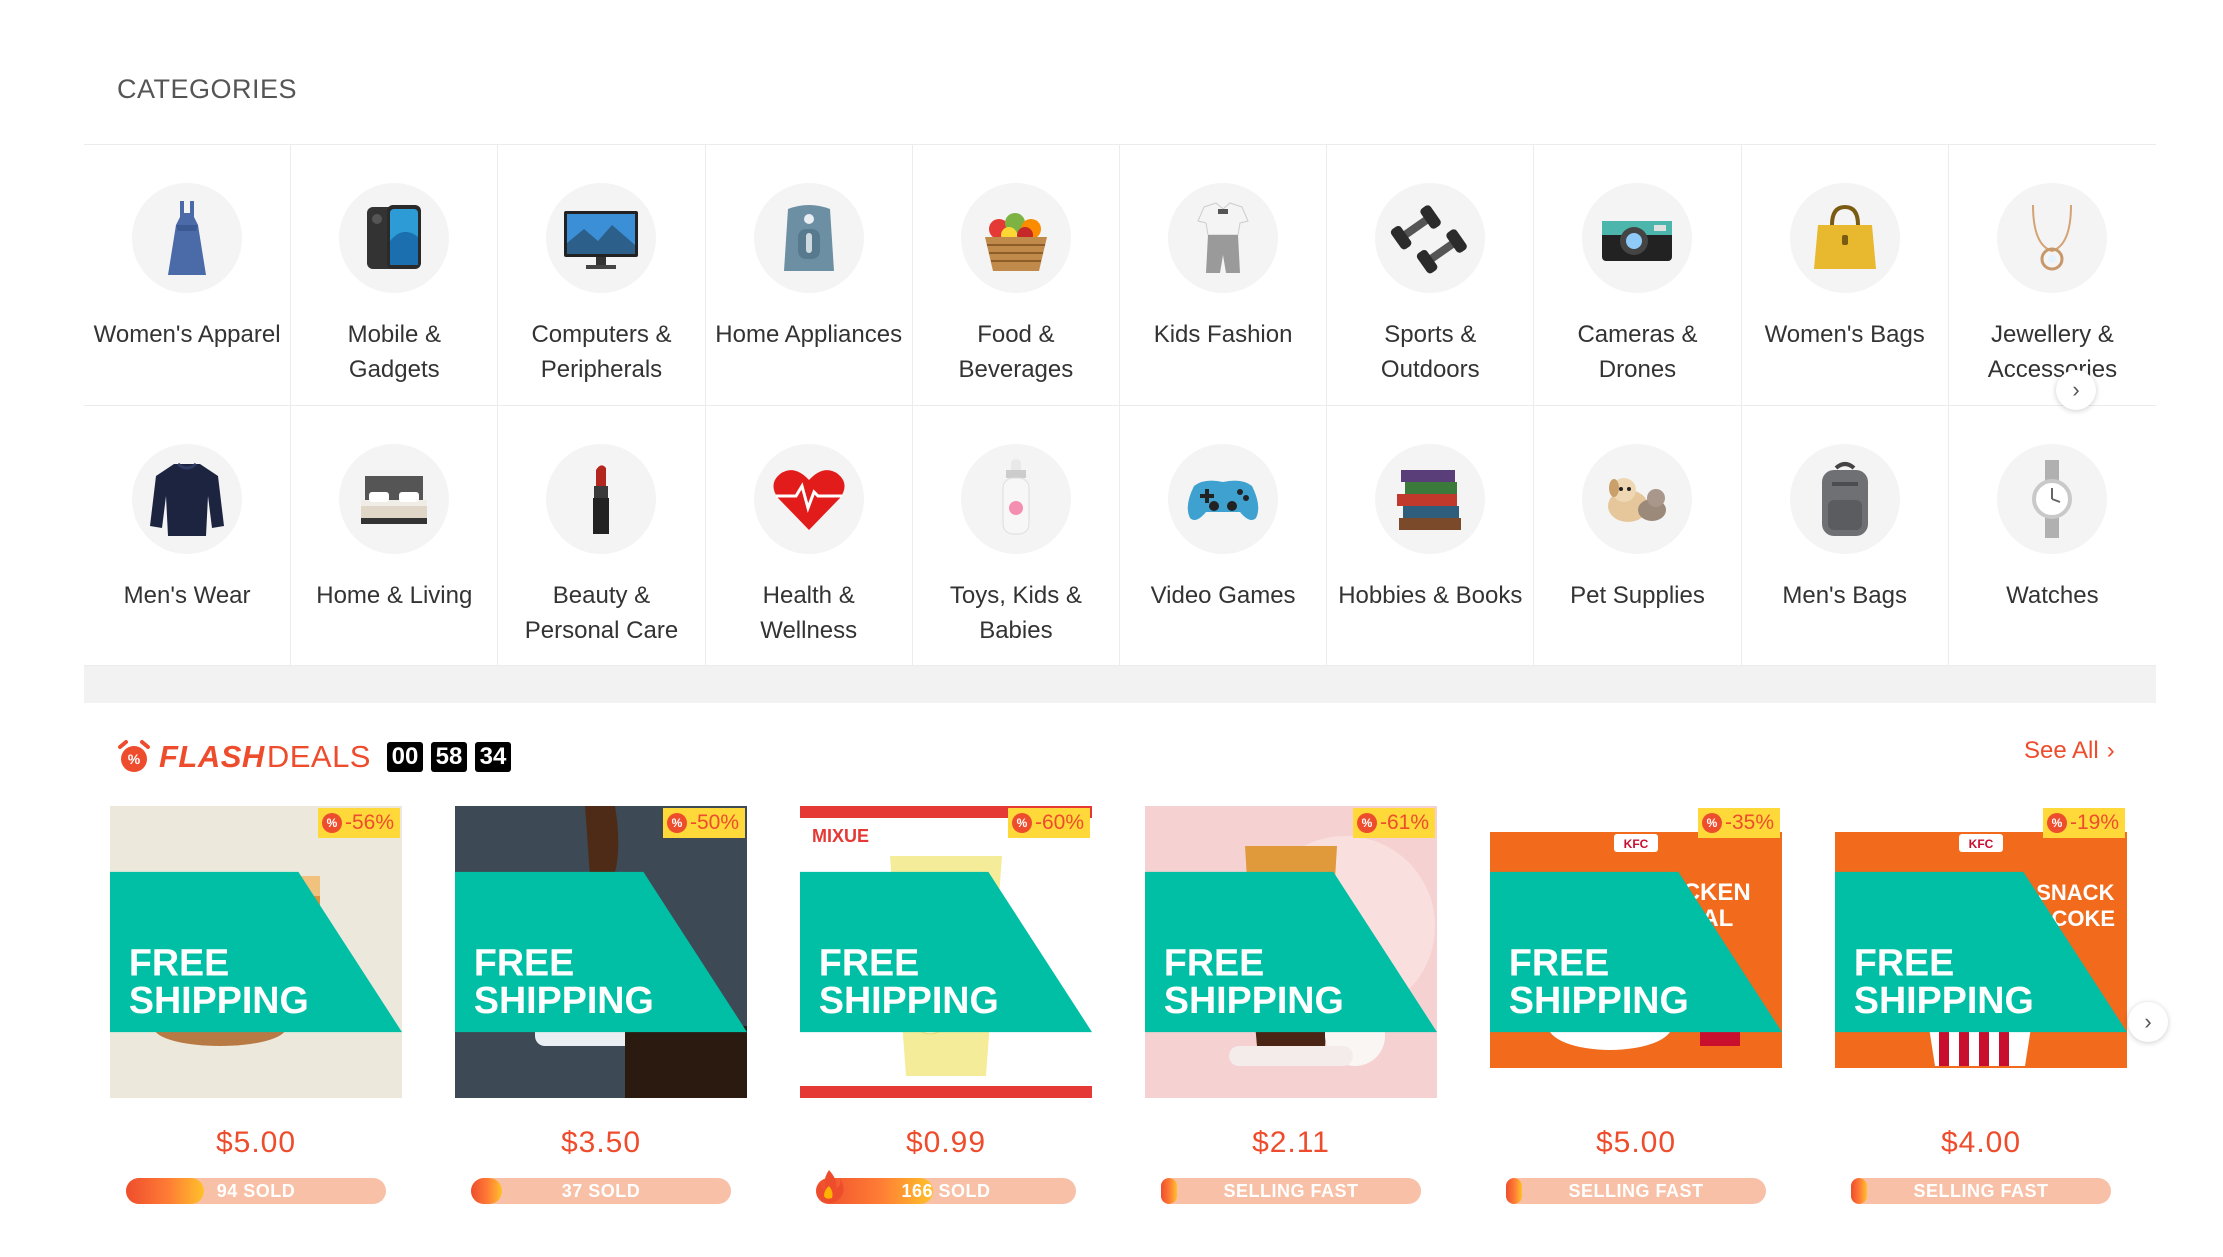 The height and width of the screenshot is (1257, 2223). I want to click on category-label: Men's Wear, so click(187, 595).